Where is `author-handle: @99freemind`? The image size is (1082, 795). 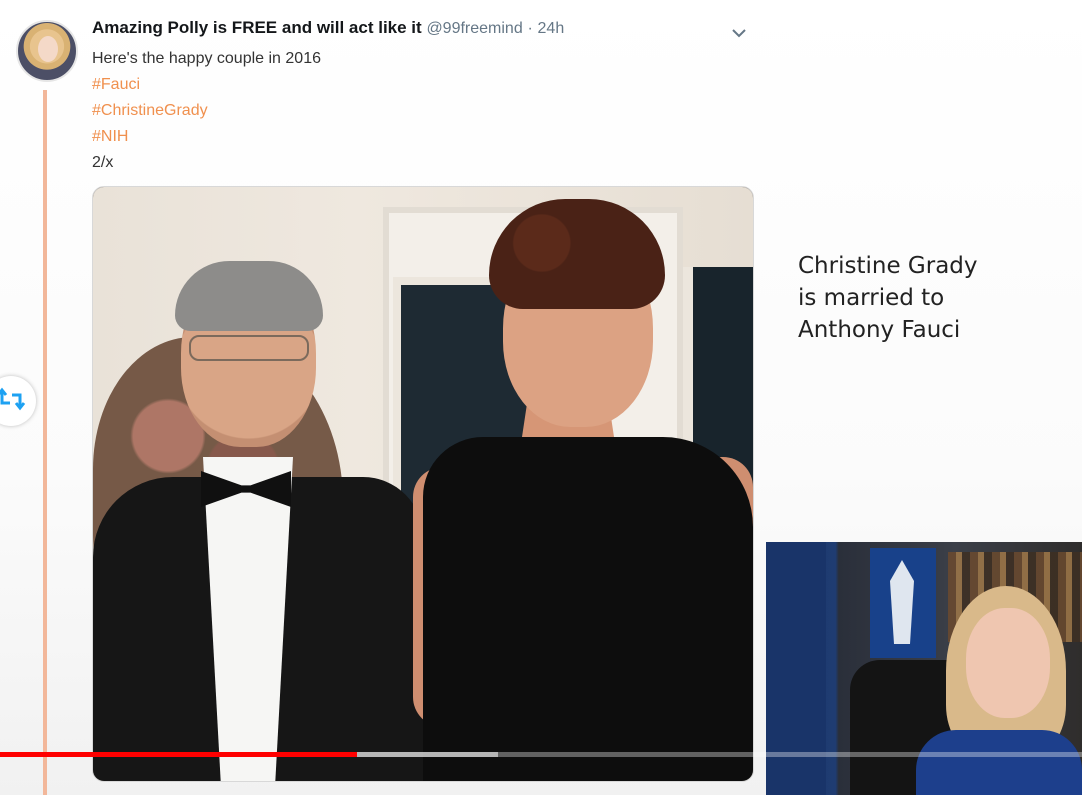 author-handle: @99freemind is located at coordinates (474, 28).